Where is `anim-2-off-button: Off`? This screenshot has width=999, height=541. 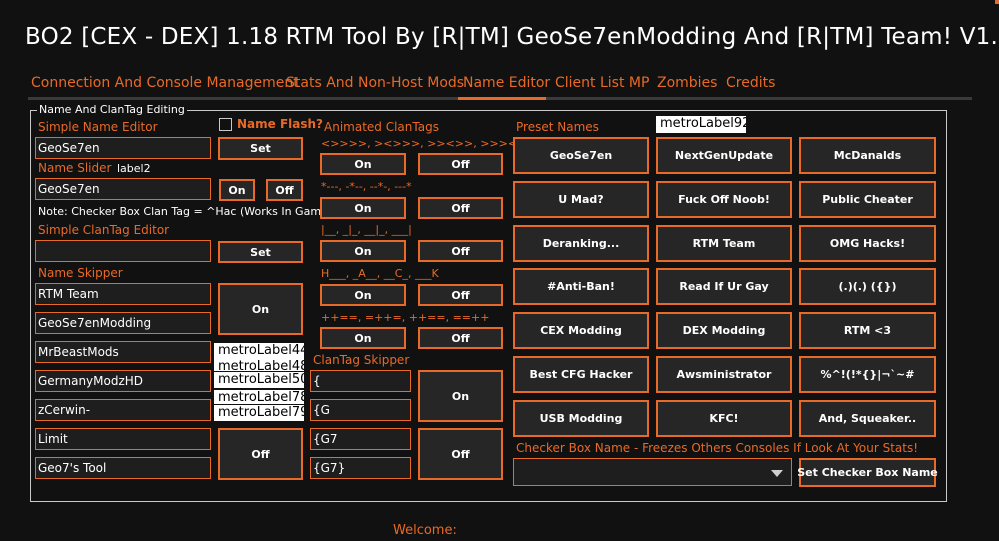
anim-2-off-button: Off is located at coordinates (460, 208).